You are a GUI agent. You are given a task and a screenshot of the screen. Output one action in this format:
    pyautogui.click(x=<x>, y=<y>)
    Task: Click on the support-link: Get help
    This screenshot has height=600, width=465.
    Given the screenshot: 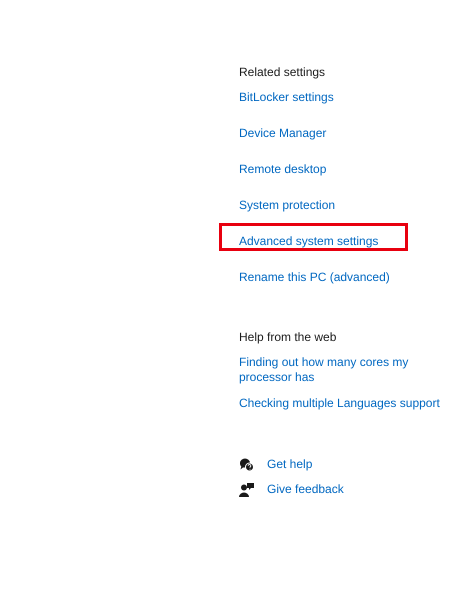 What is the action you would take?
    pyautogui.click(x=289, y=464)
    